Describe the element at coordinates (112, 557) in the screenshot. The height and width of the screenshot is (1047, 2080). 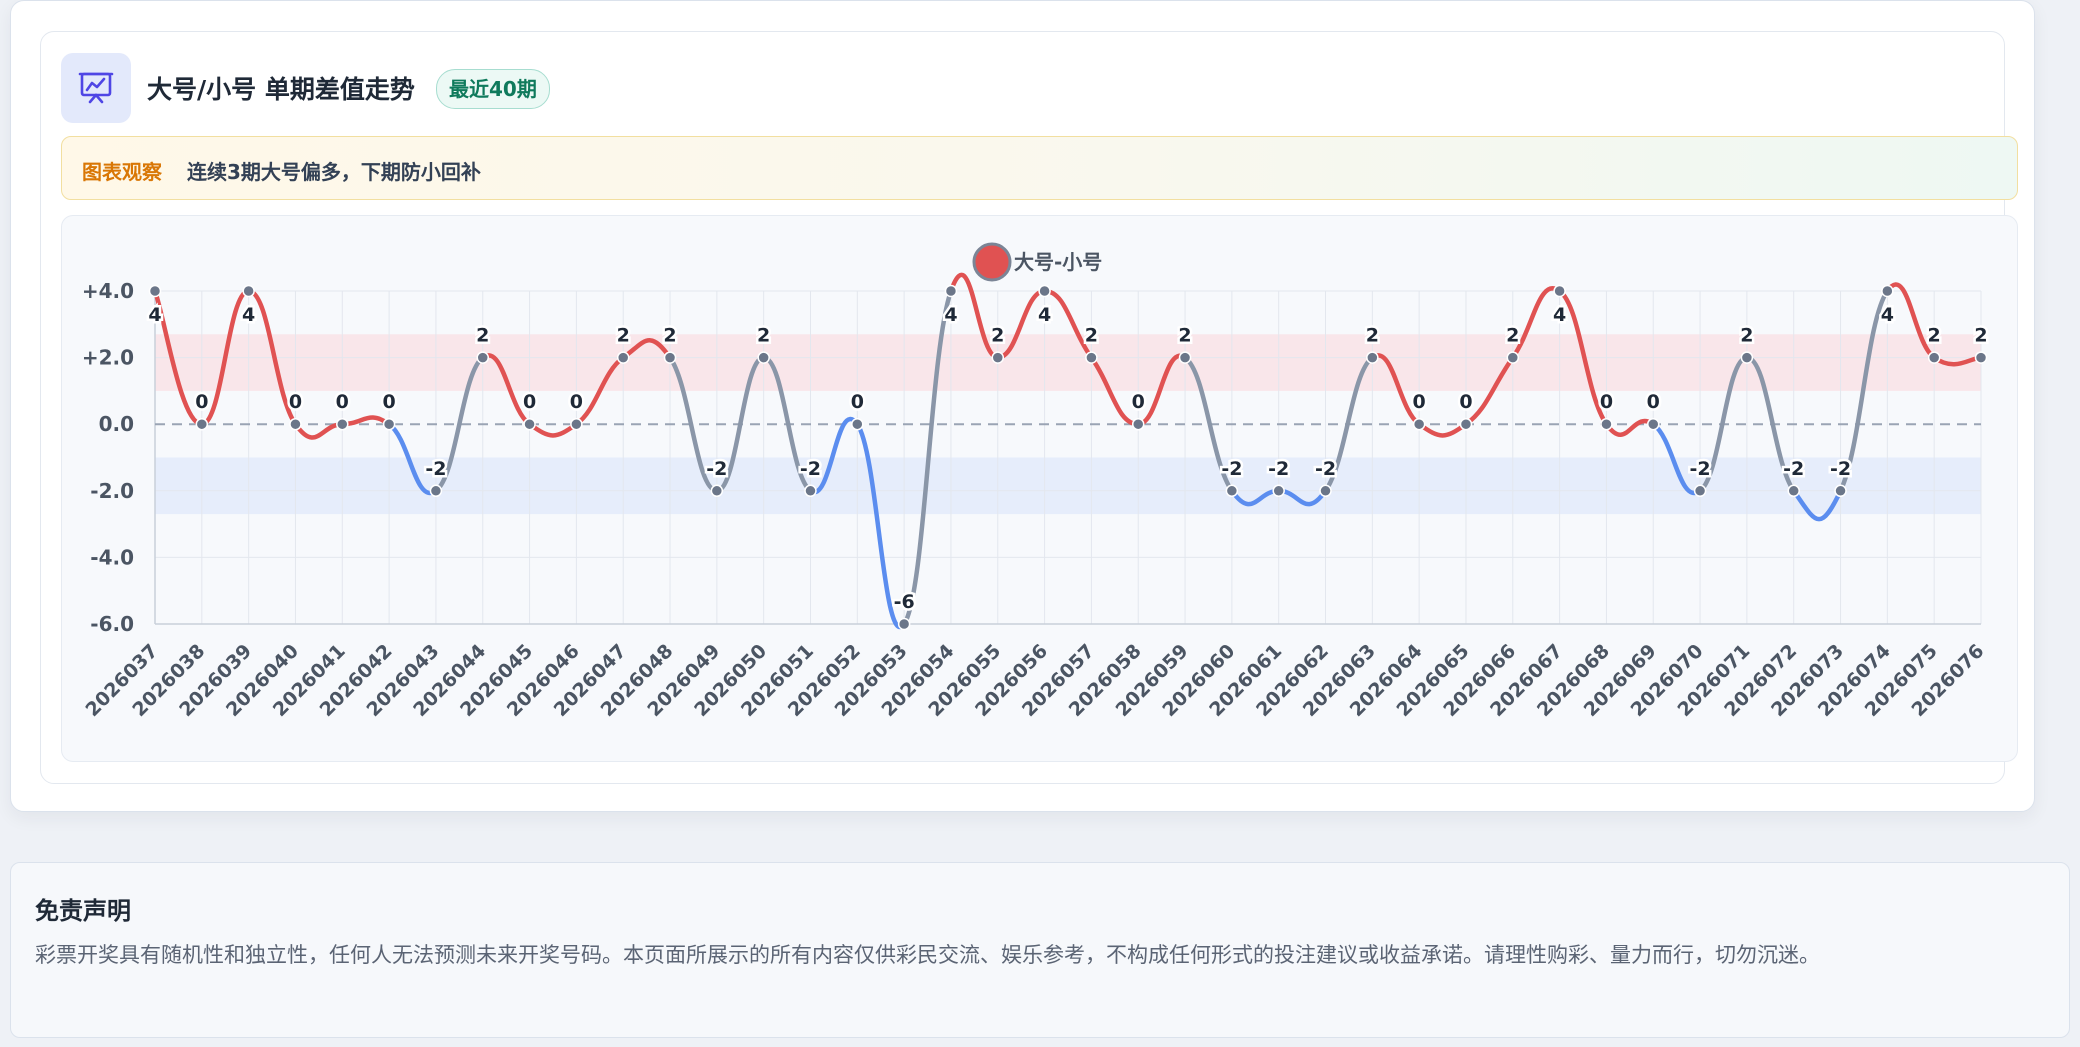
I see `y-tick-label: -4.0` at that location.